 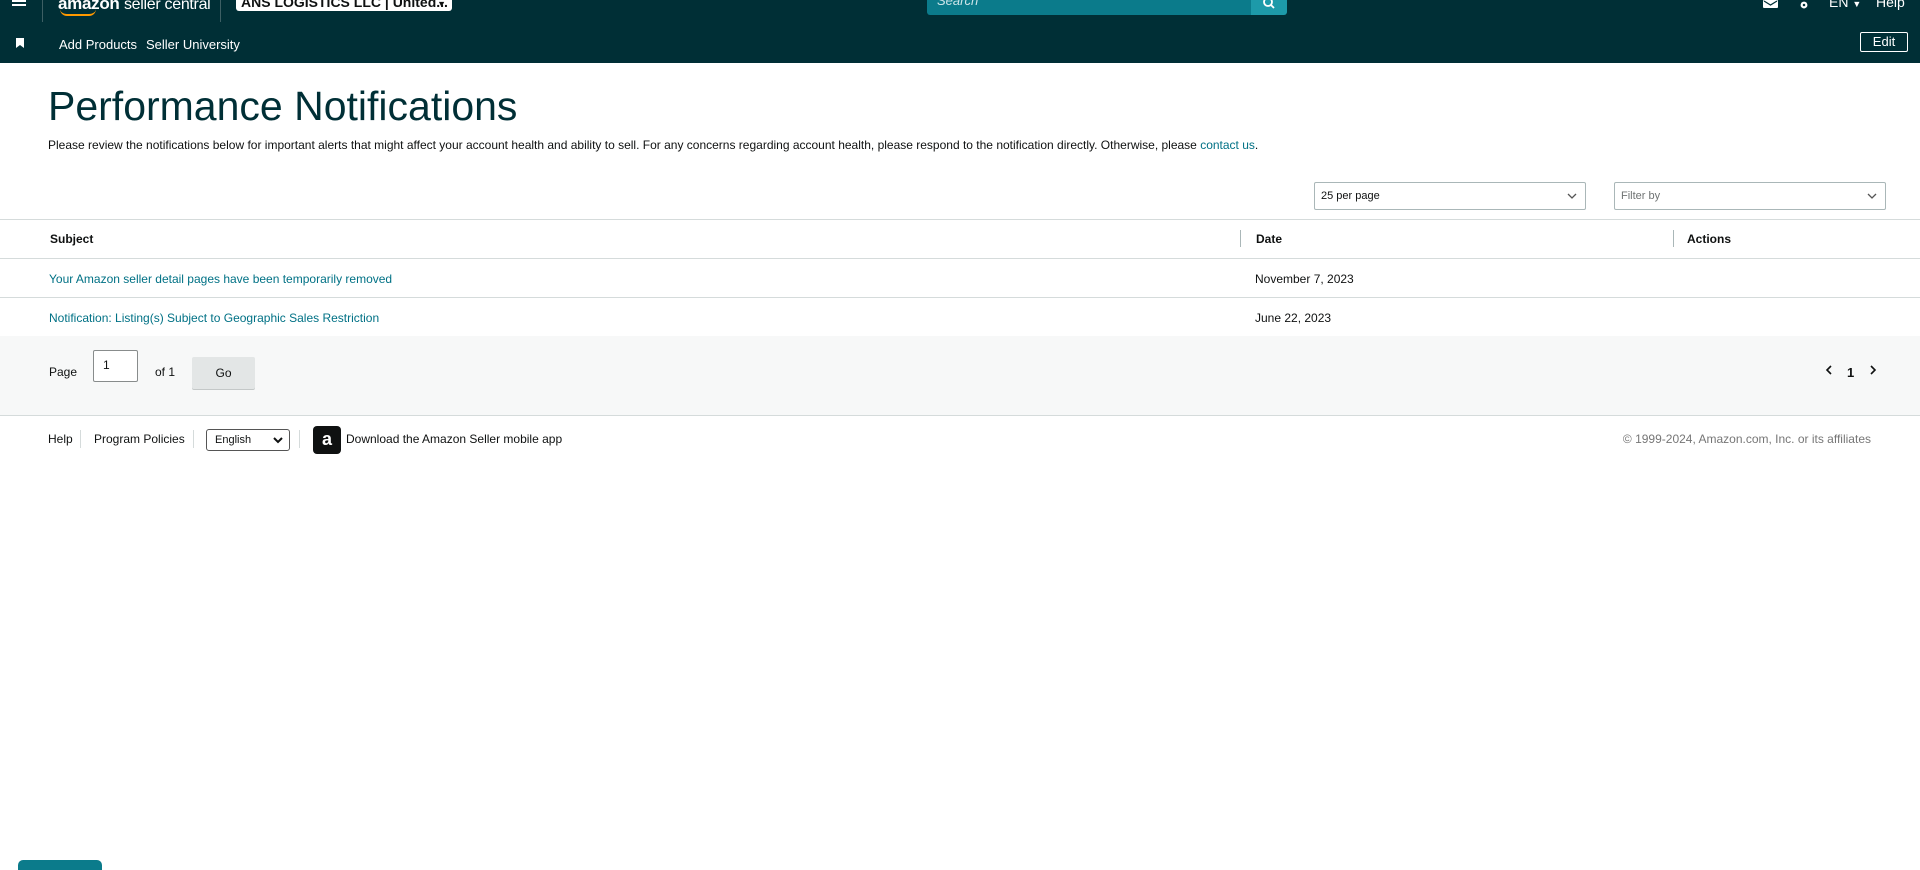 I want to click on chevron-right-icon, so click(x=1873, y=370).